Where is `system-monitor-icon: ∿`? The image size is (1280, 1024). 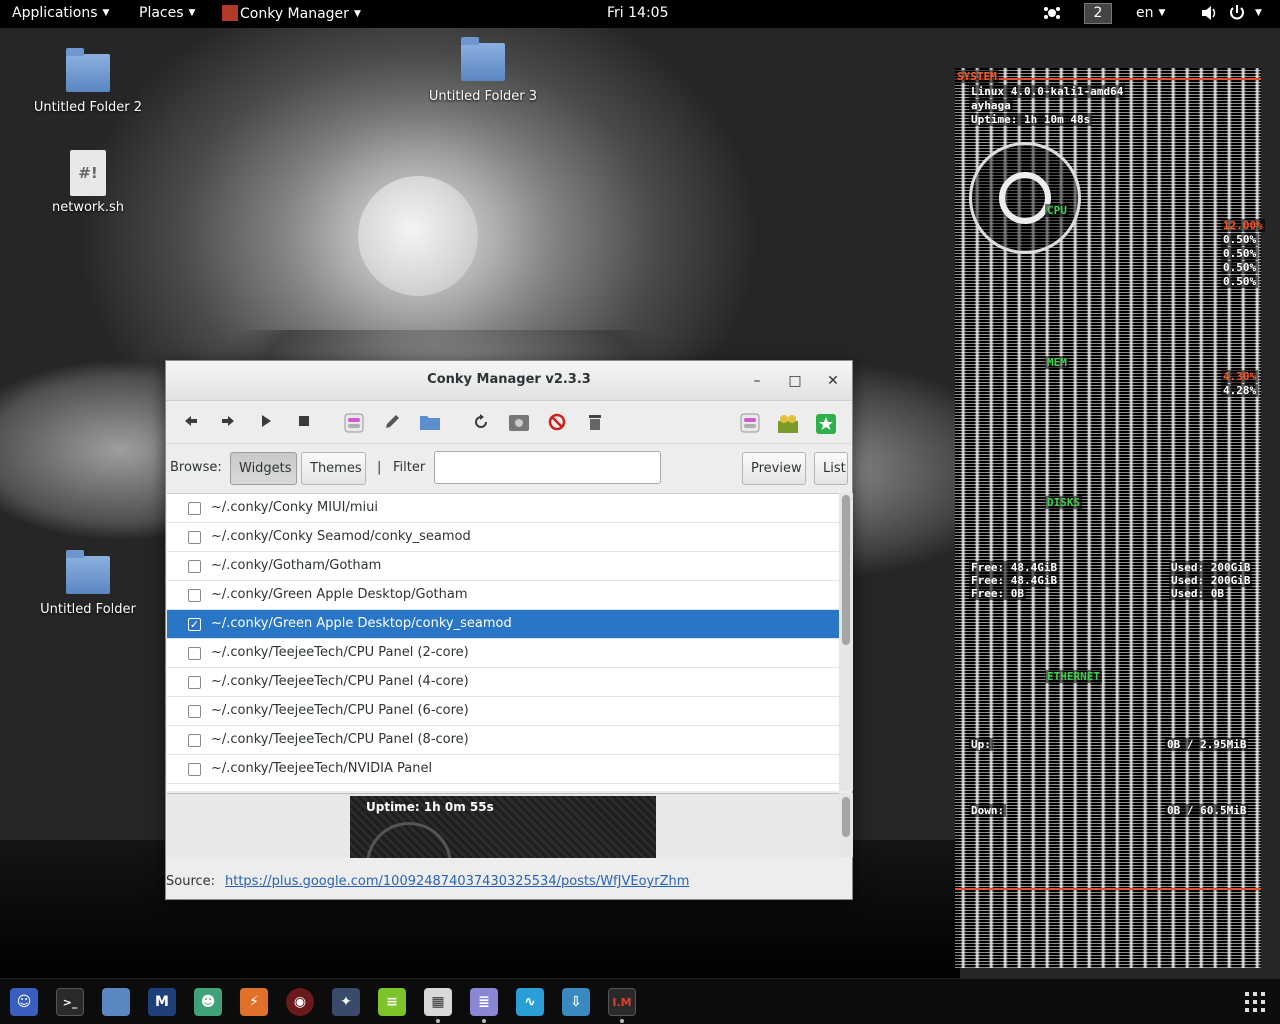 system-monitor-icon: ∿ is located at coordinates (530, 1002).